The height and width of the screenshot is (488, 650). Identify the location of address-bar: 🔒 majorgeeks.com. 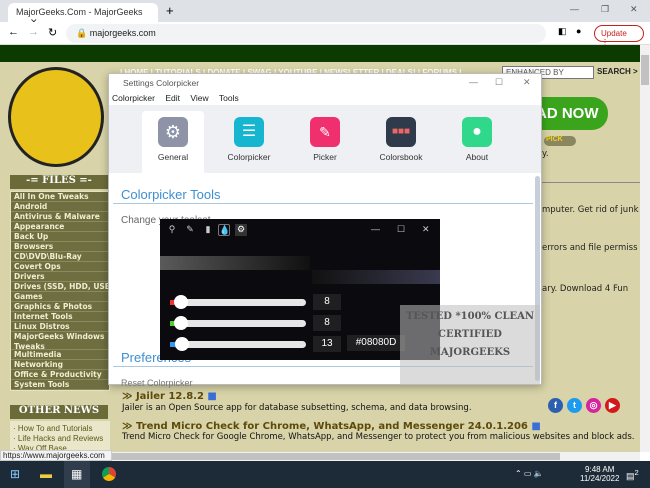
(306, 33).